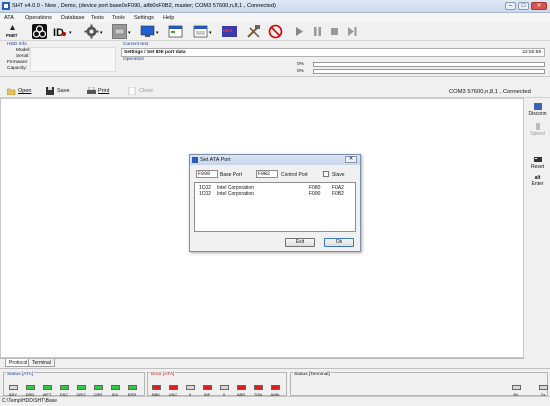  I want to click on menu-operations: Operations, so click(38, 18).